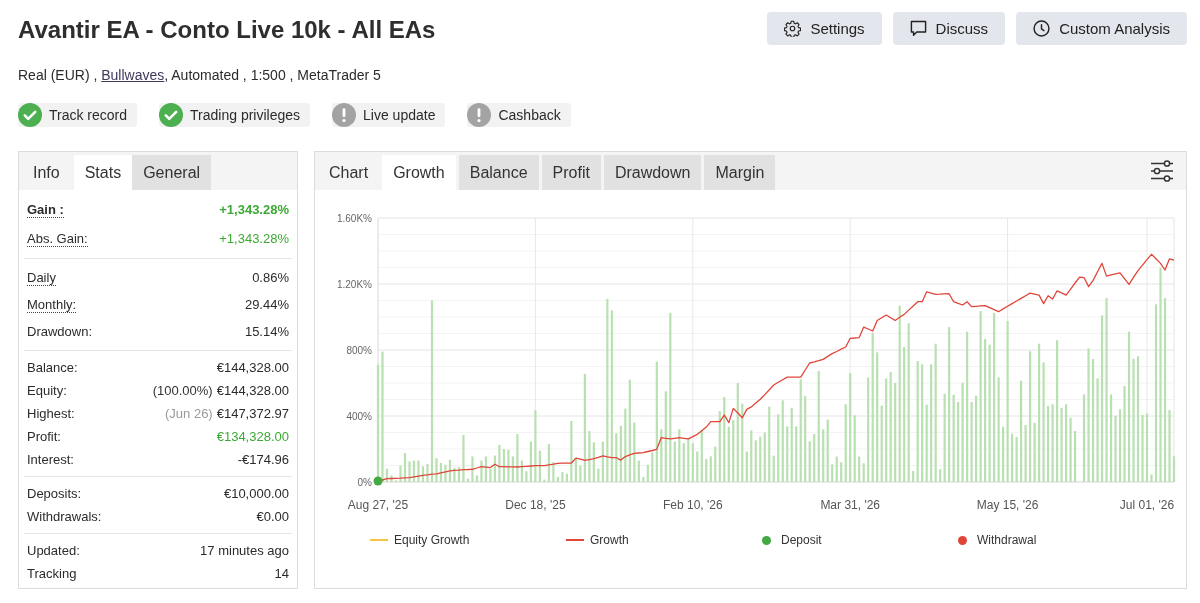 This screenshot has height=603, width=1200. Describe the element at coordinates (263, 459) in the screenshot. I see `stat-value: -€174.96` at that location.